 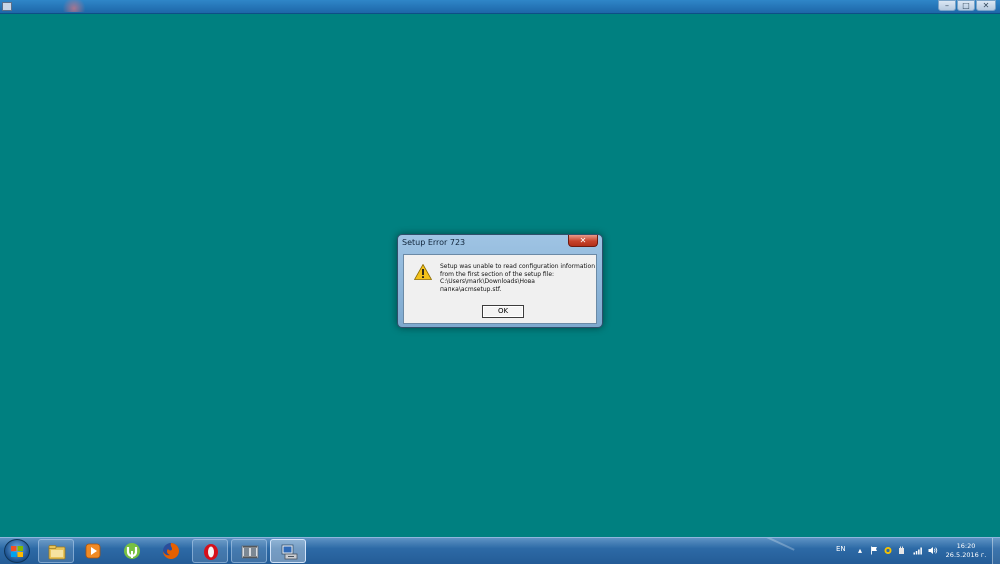 I want to click on minimize-button: –, so click(x=947, y=5).